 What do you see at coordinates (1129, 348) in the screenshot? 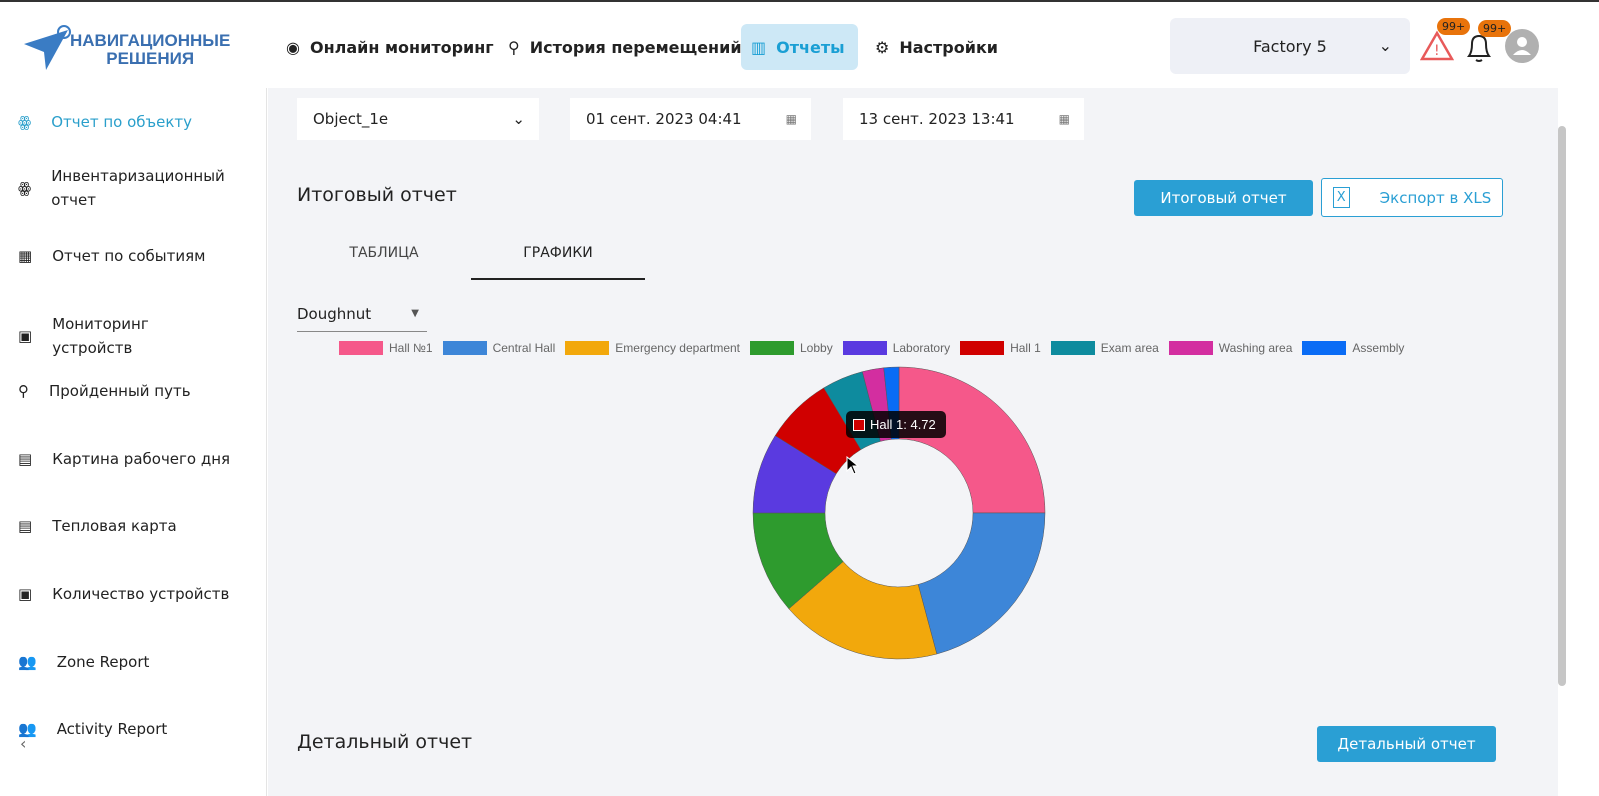
I see `legend-label: Exam area` at bounding box center [1129, 348].